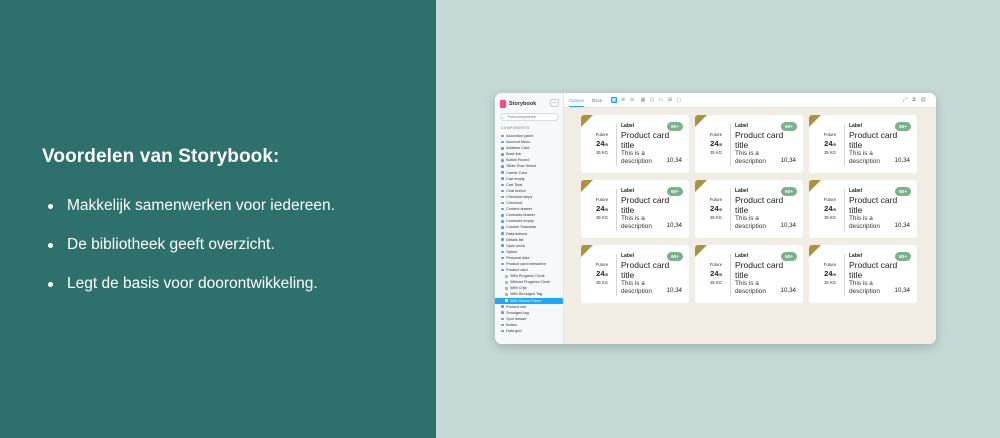 Image resolution: width=1000 pixels, height=438 pixels. Describe the element at coordinates (670, 100) in the screenshot. I see `measure-icon: ⊞` at that location.